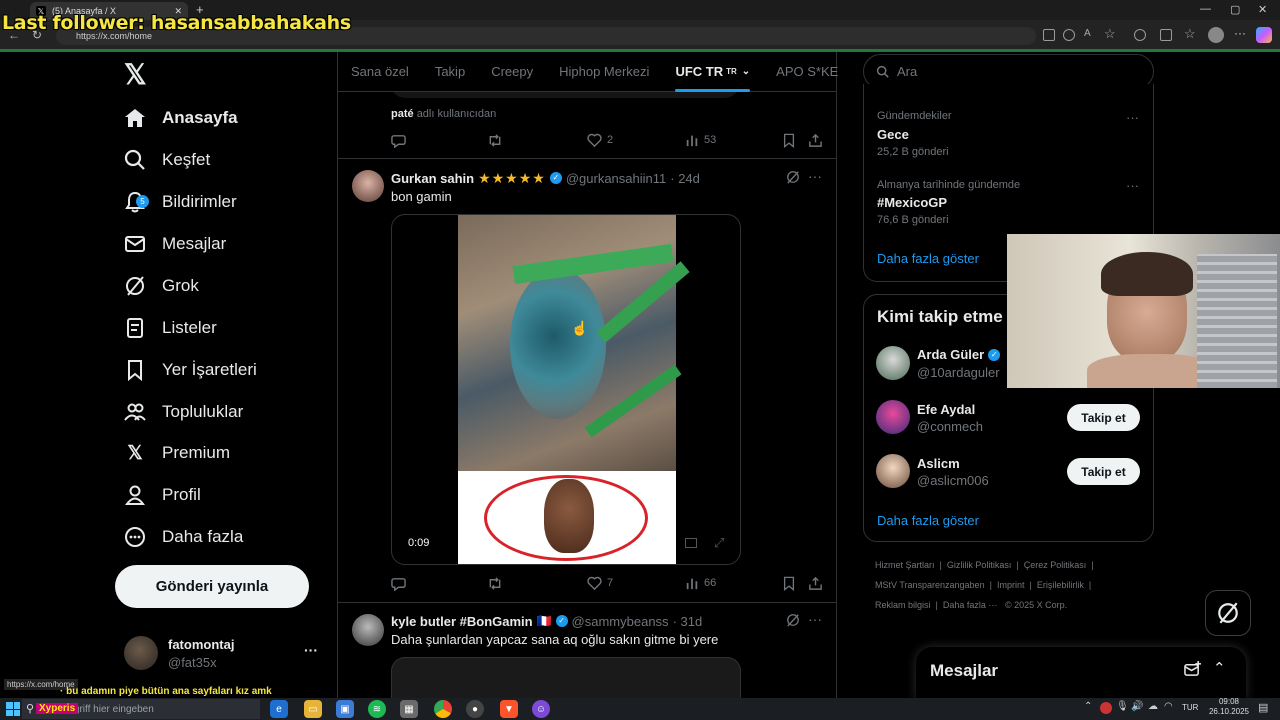  I want to click on footer-link: Reklam bilgisi, so click(903, 605).